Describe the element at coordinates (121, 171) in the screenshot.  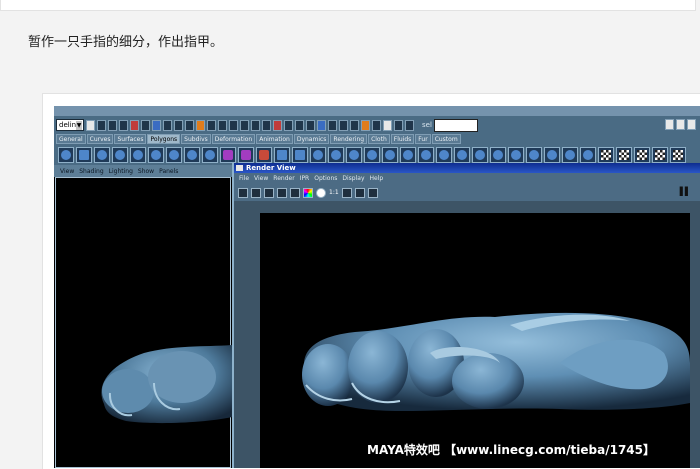
I see `viewport-menu-lighting: Lighting` at that location.